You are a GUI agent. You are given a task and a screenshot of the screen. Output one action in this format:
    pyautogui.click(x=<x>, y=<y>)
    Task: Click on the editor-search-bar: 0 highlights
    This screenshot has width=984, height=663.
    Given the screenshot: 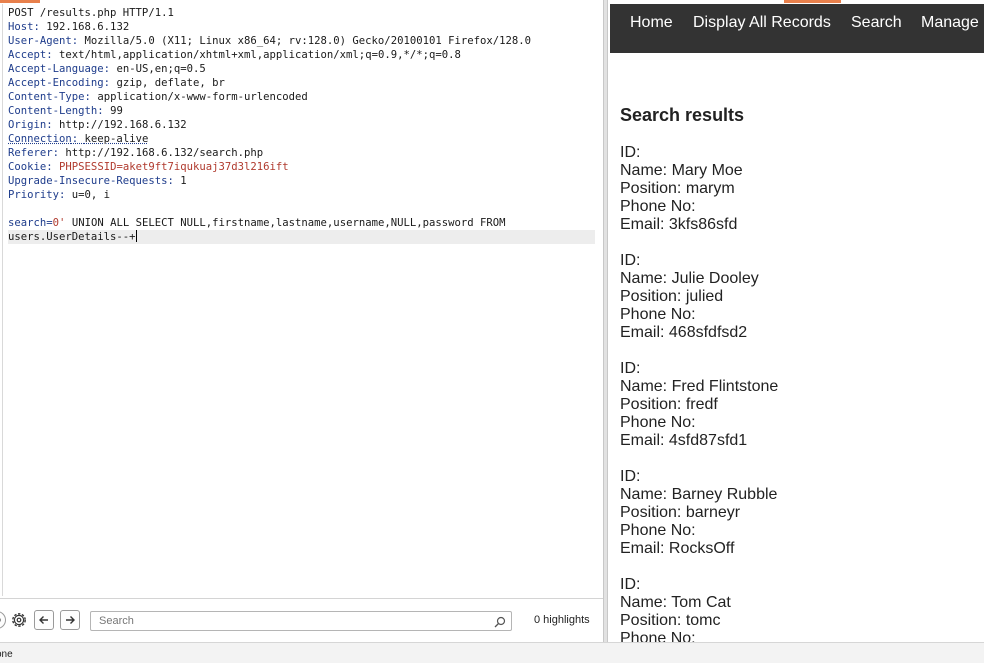 What is the action you would take?
    pyautogui.click(x=301, y=620)
    